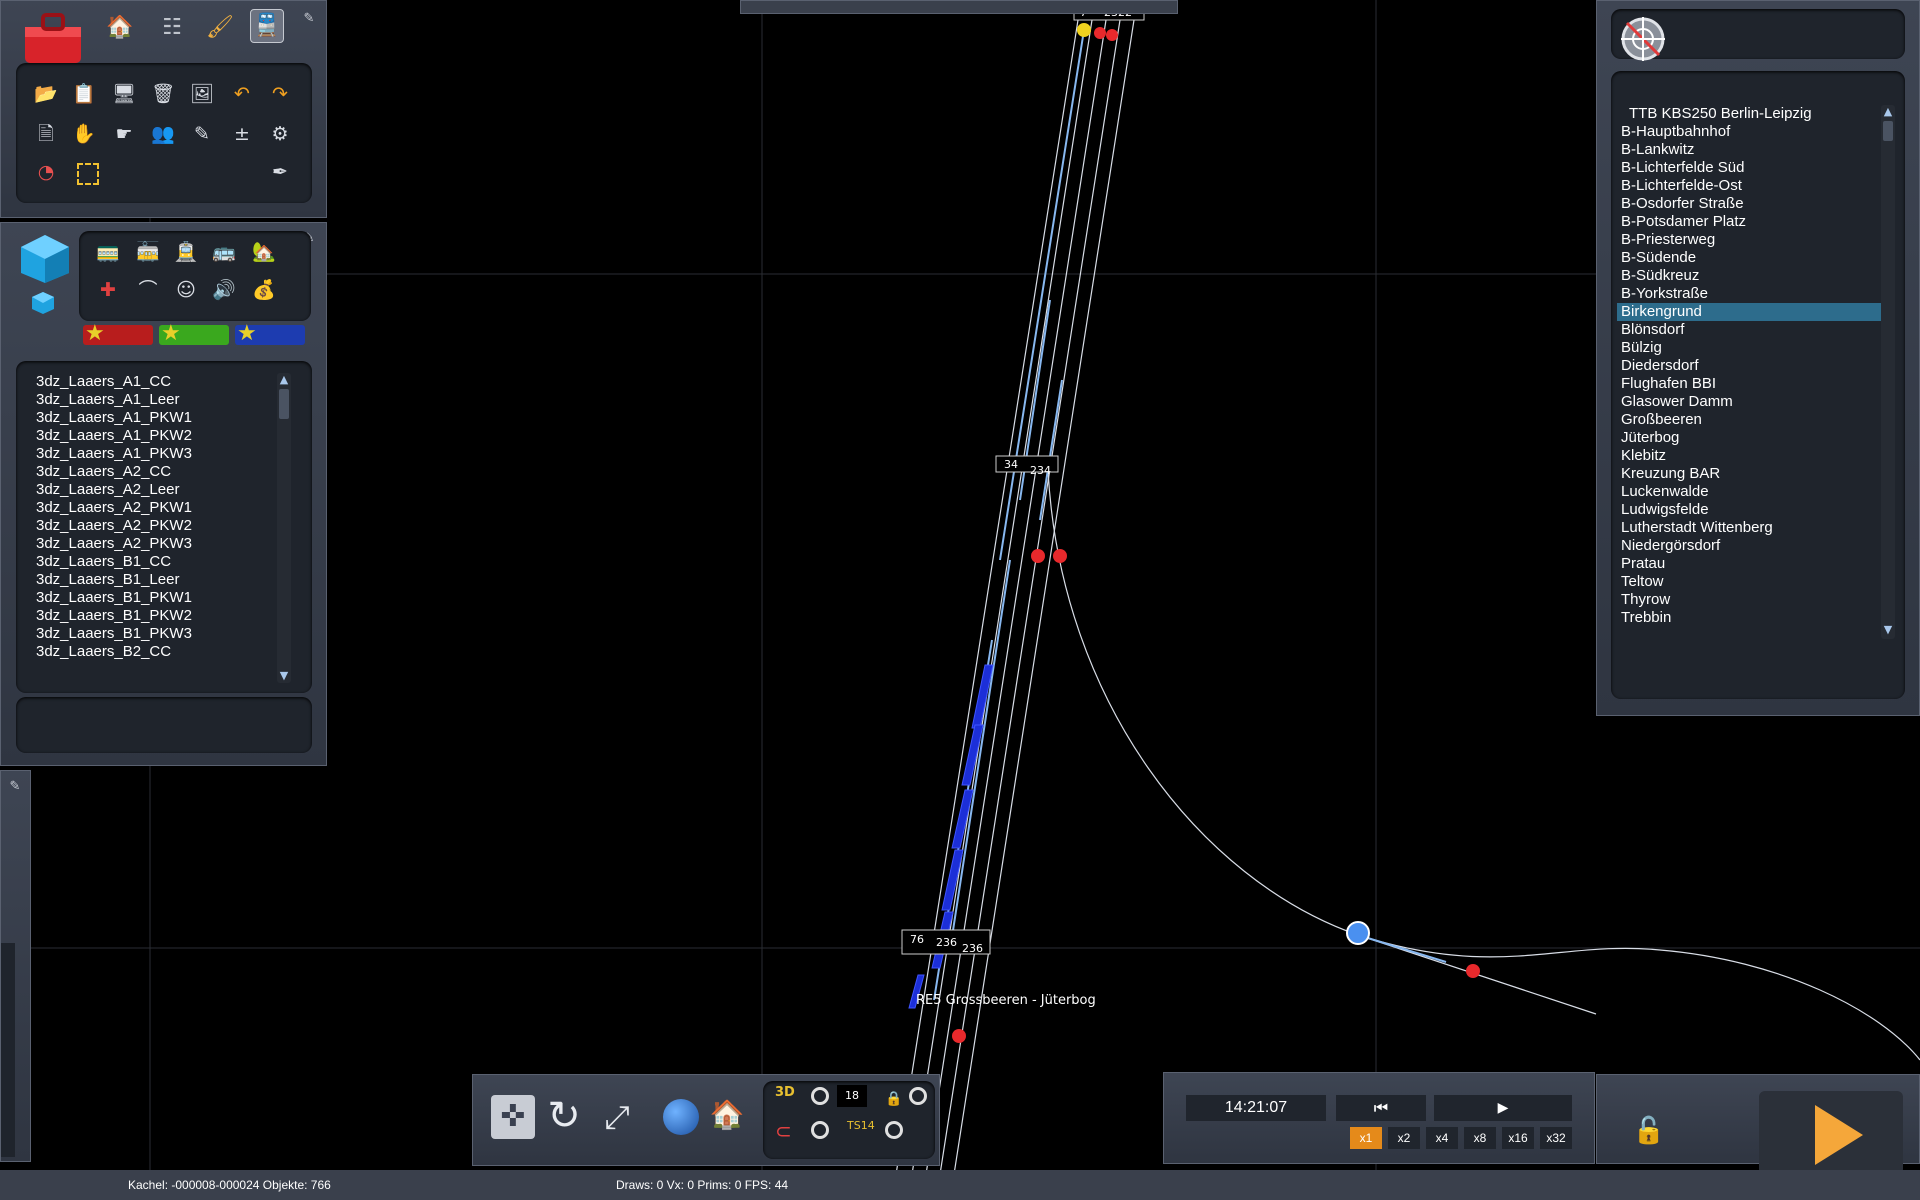 Image resolution: width=1920 pixels, height=1200 pixels. What do you see at coordinates (120, 28) in the screenshot?
I see `home-icon: 🏠` at bounding box center [120, 28].